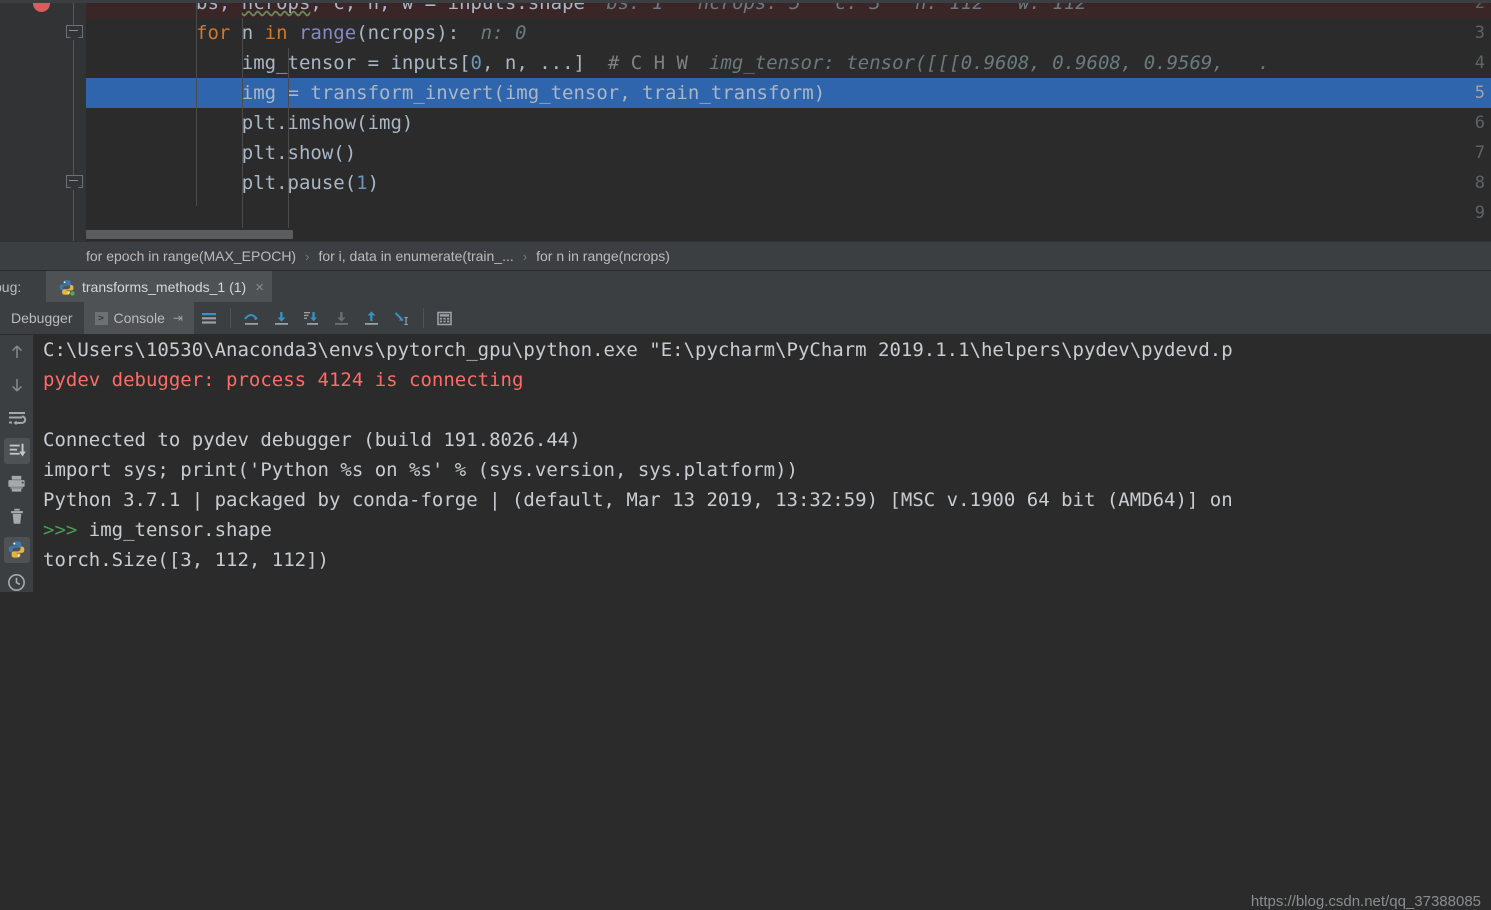 The width and height of the screenshot is (1491, 910). I want to click on soft-wrap-lines-icon, so click(16, 417).